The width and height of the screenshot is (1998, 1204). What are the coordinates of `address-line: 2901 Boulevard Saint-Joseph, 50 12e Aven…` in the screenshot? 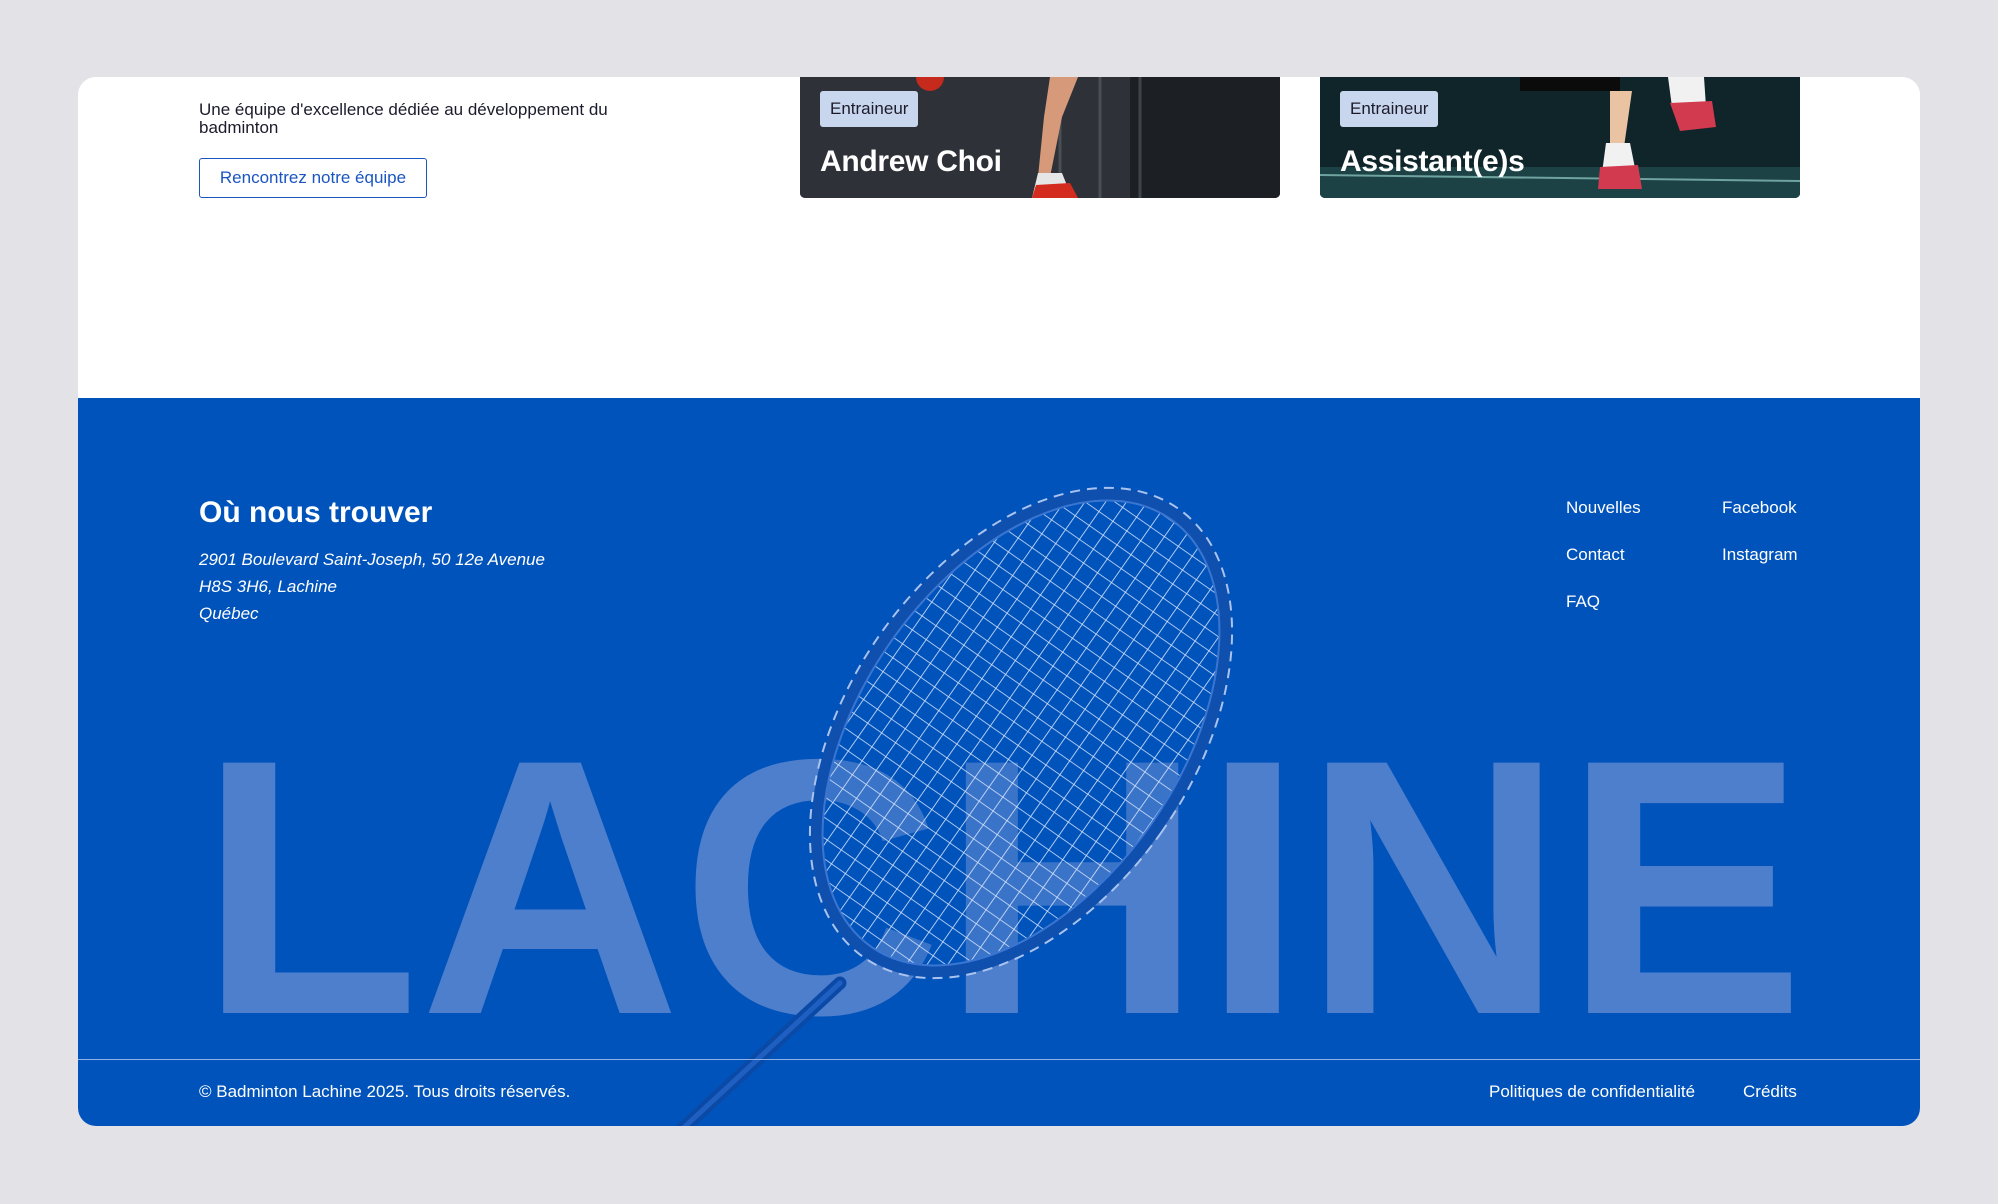 It's located at (372, 559).